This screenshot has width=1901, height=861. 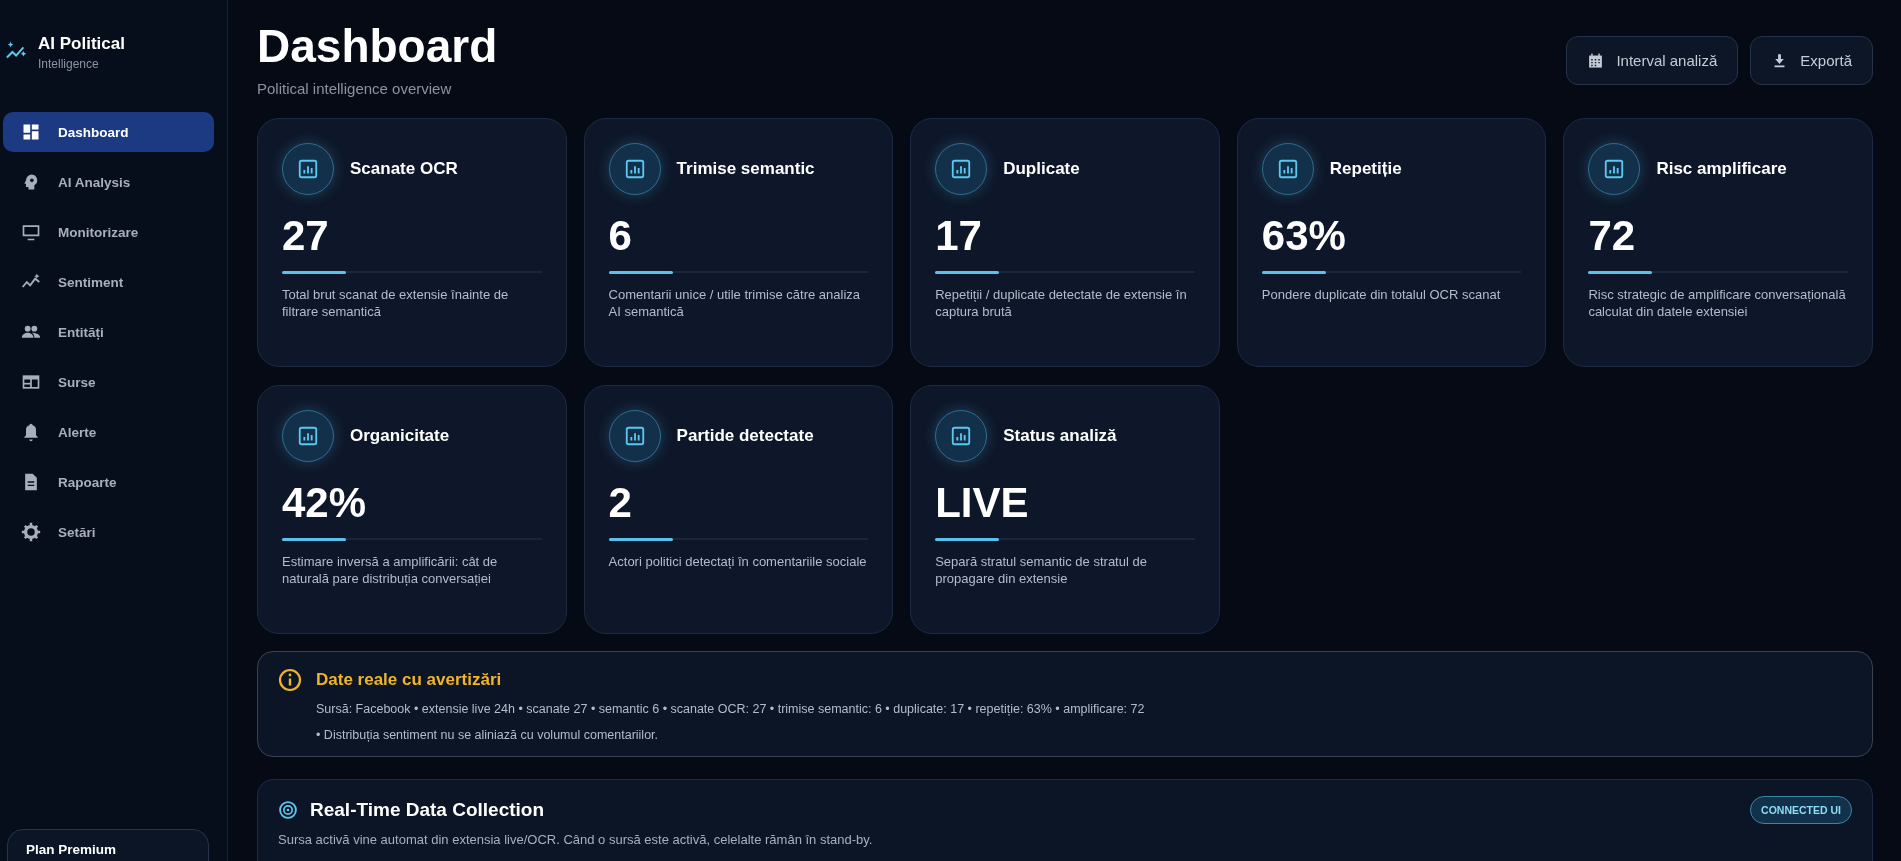 What do you see at coordinates (745, 169) in the screenshot?
I see `metric-title: Trimise semantic` at bounding box center [745, 169].